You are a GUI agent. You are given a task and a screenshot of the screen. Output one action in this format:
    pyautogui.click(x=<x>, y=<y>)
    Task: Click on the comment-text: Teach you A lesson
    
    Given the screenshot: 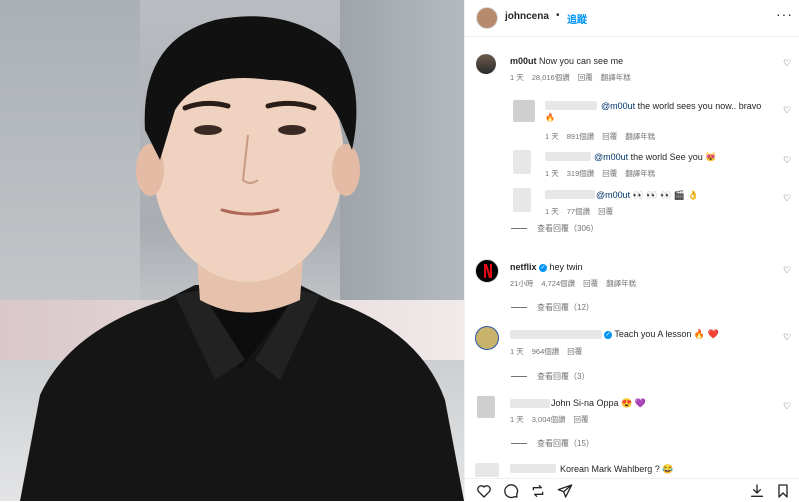 What is the action you would take?
    pyautogui.click(x=653, y=334)
    